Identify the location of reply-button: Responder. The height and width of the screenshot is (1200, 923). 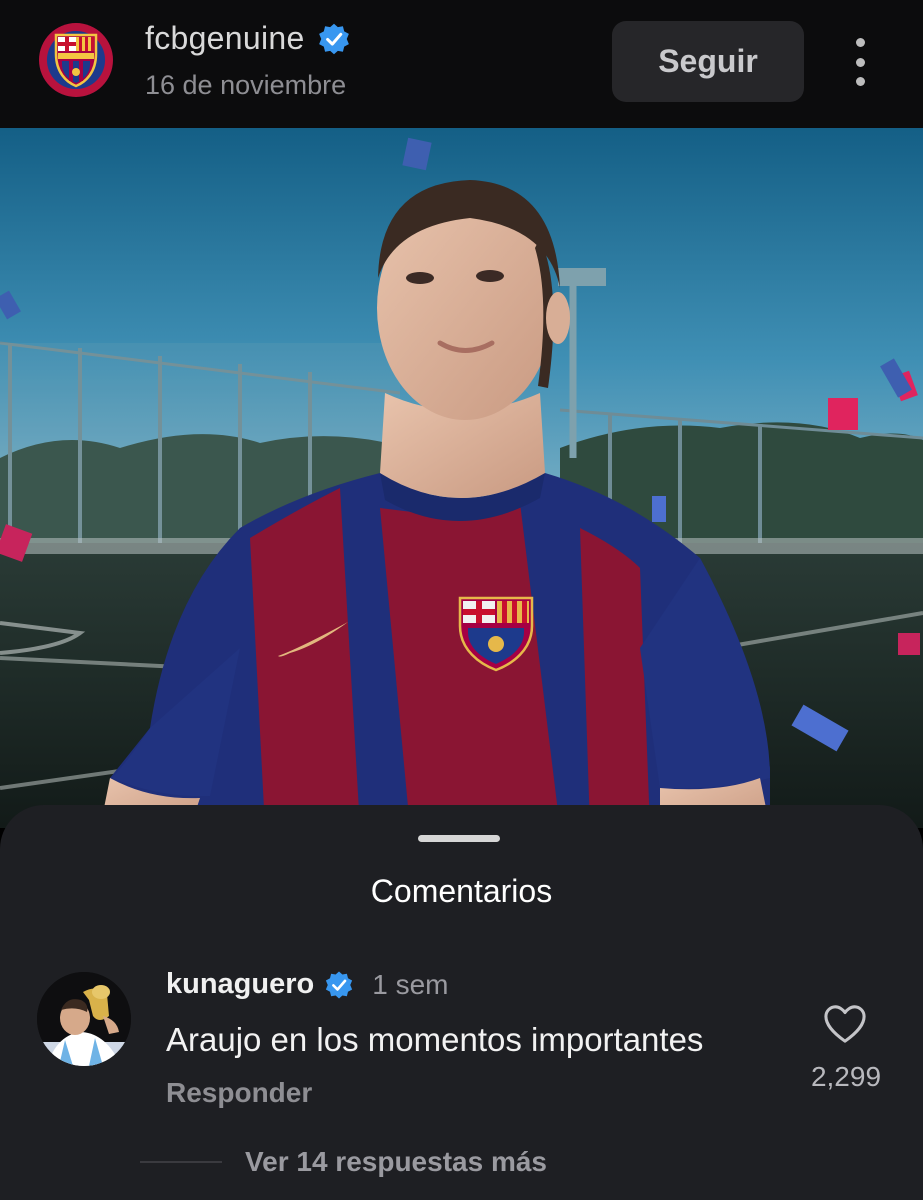
(239, 1093).